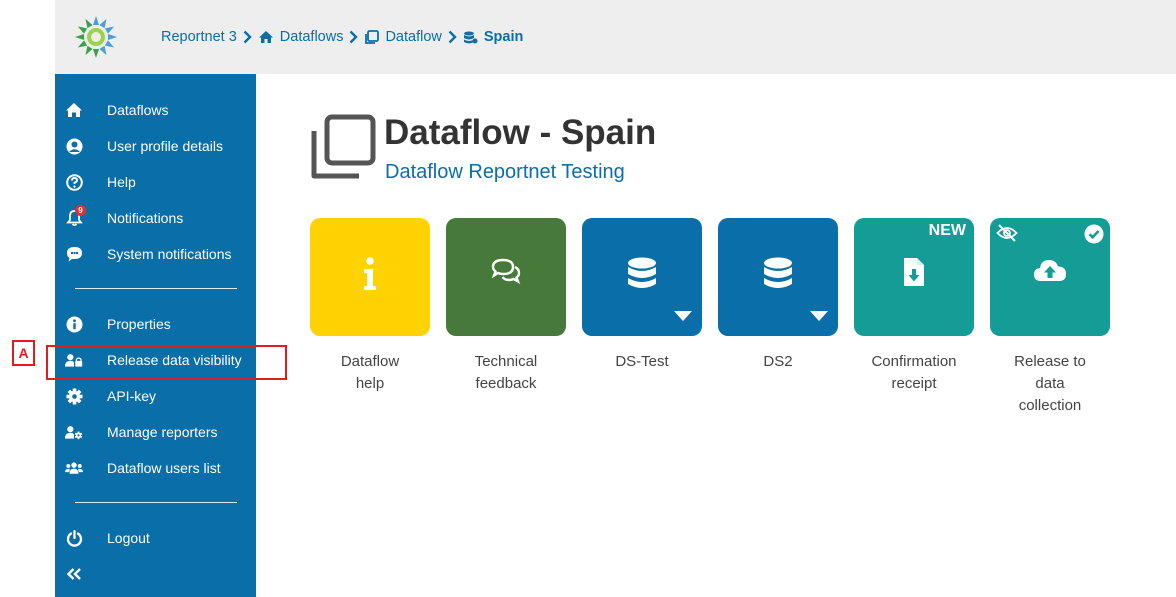 This screenshot has width=1176, height=597. What do you see at coordinates (74, 182) in the screenshot?
I see `question-circle-icon` at bounding box center [74, 182].